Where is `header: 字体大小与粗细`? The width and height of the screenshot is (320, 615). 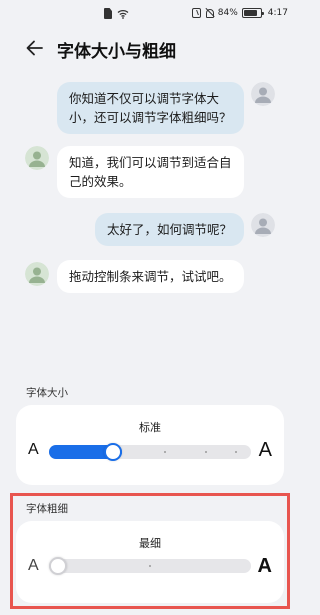 header: 字体大小与粗细 is located at coordinates (150, 48).